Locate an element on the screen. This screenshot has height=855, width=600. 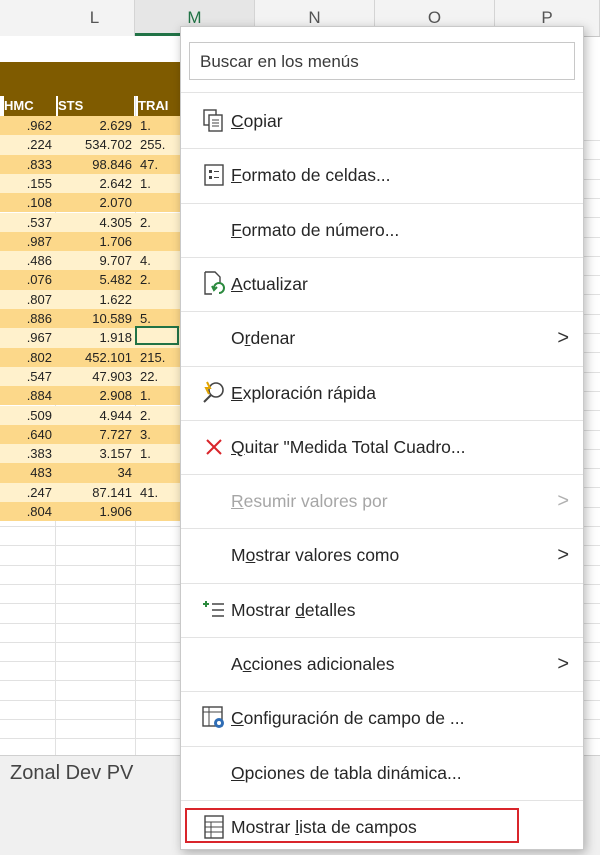
table-cell: .108 is located at coordinates (28, 202).